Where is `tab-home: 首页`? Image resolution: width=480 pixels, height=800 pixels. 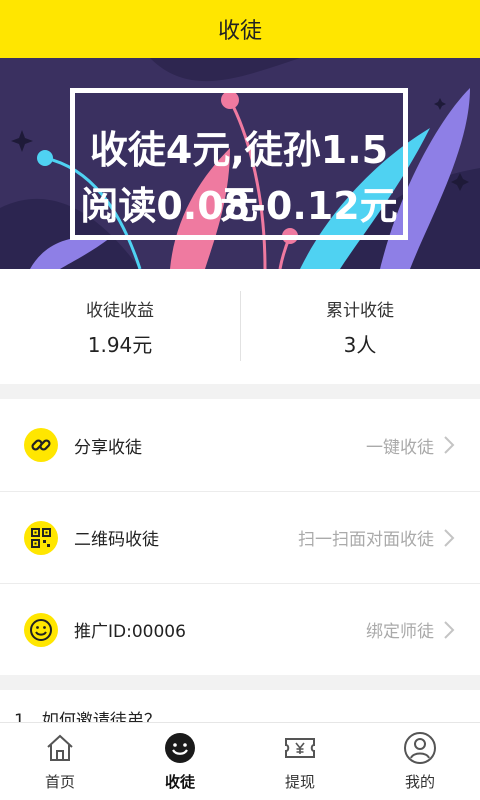 tab-home: 首页 is located at coordinates (60, 761).